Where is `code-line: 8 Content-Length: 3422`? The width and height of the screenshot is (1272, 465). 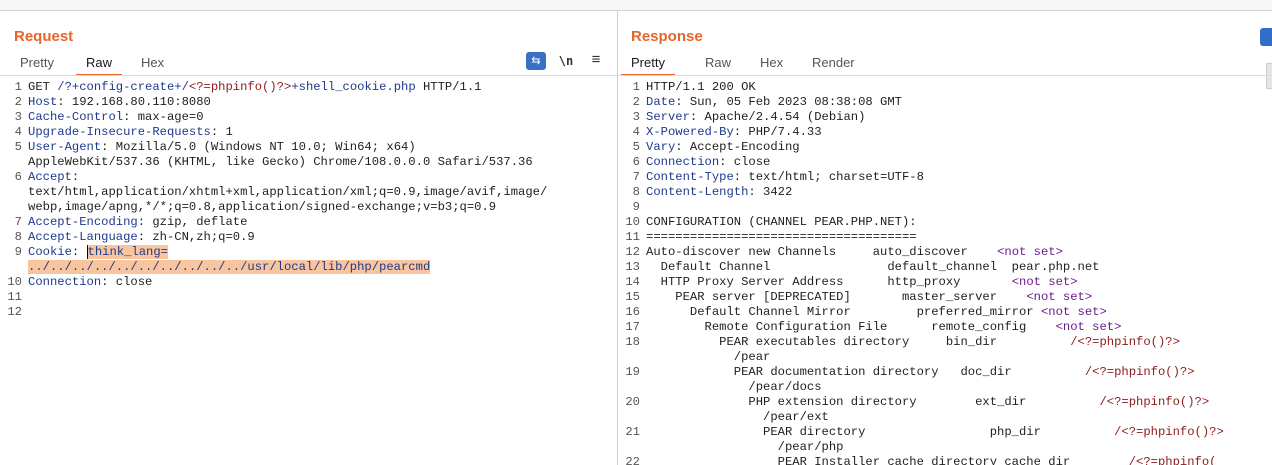
code-line: 8 Content-Length: 3422 is located at coordinates (945, 192).